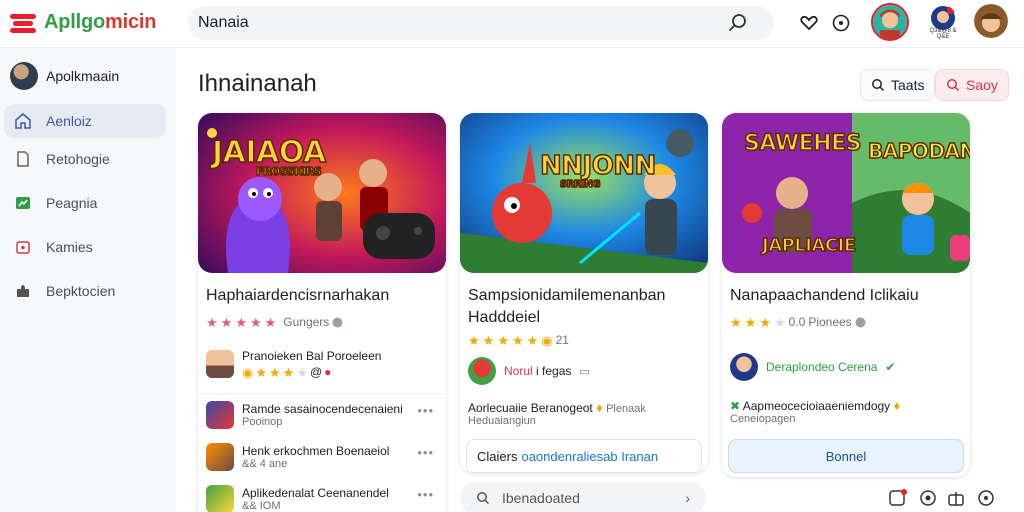 Image resolution: width=1024 pixels, height=512 pixels. I want to click on sidebar-item-label: Aenloiz, so click(69, 121).